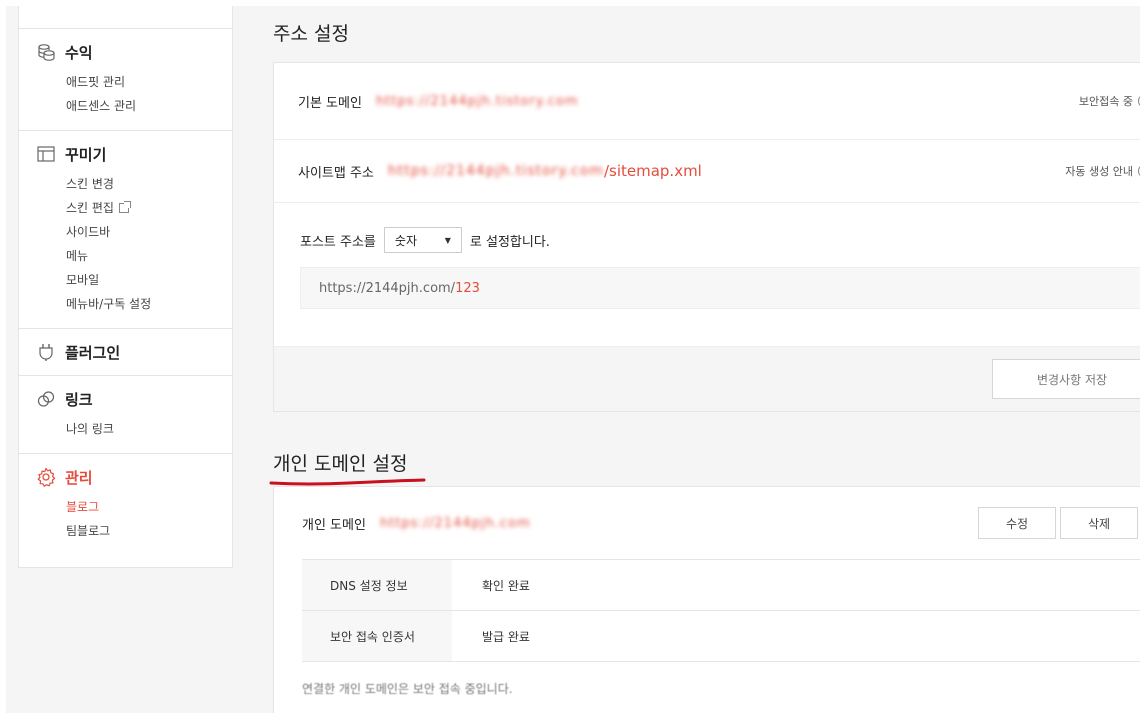  What do you see at coordinates (1105, 101) in the screenshot?
I see `secure-help-label: 보안접속 중` at bounding box center [1105, 101].